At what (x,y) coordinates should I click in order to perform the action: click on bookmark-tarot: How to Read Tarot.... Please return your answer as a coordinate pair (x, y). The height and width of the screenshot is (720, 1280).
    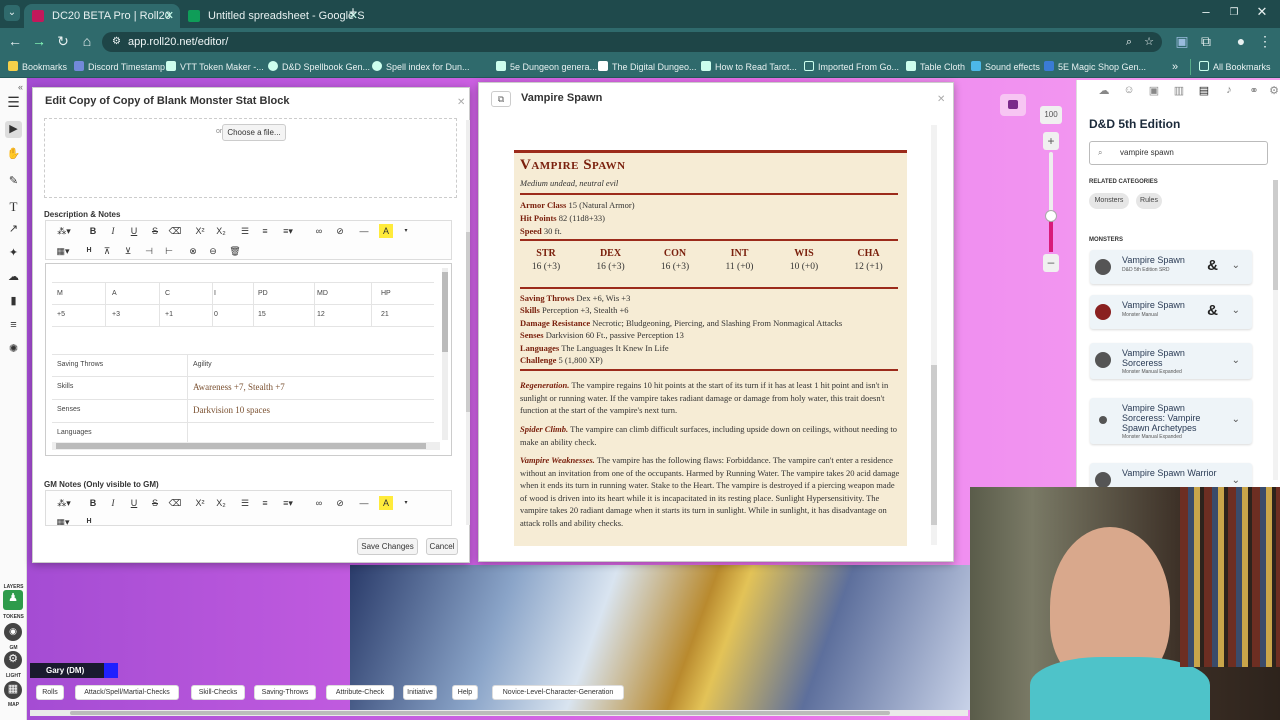
    Looking at the image, I should click on (749, 67).